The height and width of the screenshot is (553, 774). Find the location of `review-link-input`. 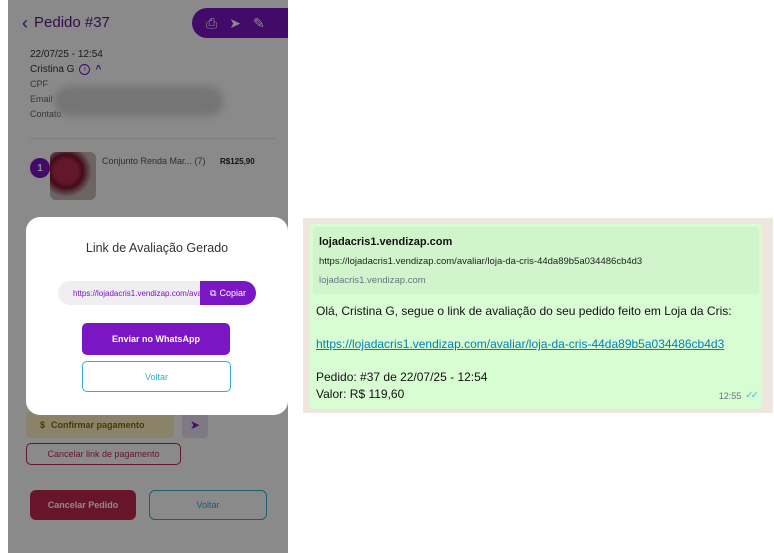

review-link-input is located at coordinates (129, 293).